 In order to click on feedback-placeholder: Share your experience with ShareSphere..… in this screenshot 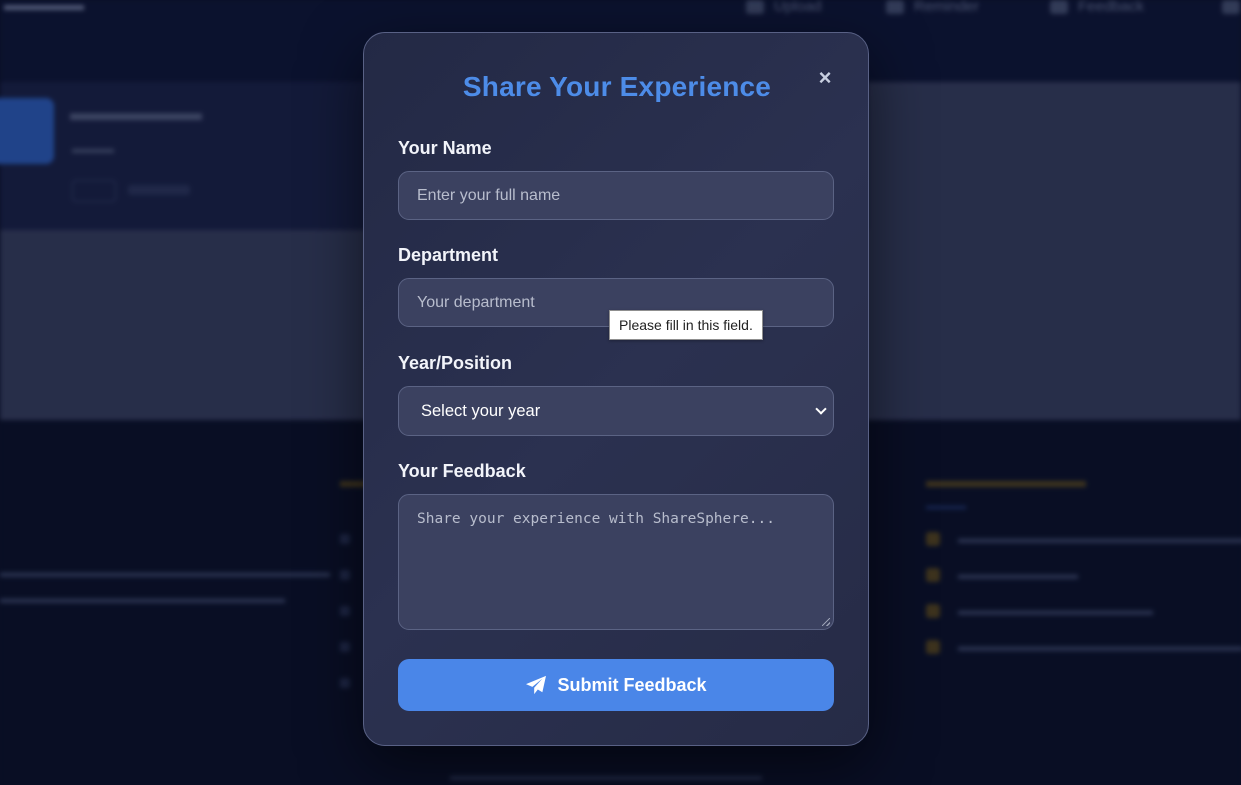, I will do `click(596, 519)`.